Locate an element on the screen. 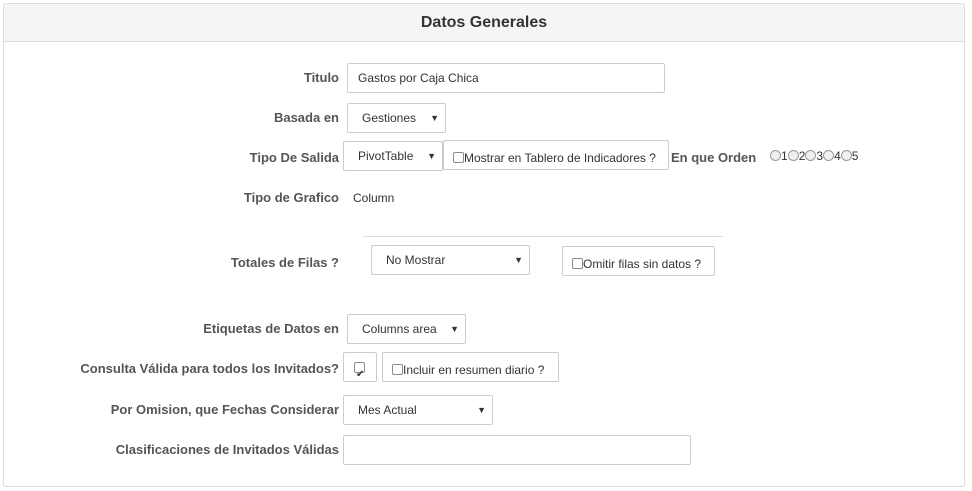  tipo-salida-select: PivotTable ▼ is located at coordinates (393, 156).